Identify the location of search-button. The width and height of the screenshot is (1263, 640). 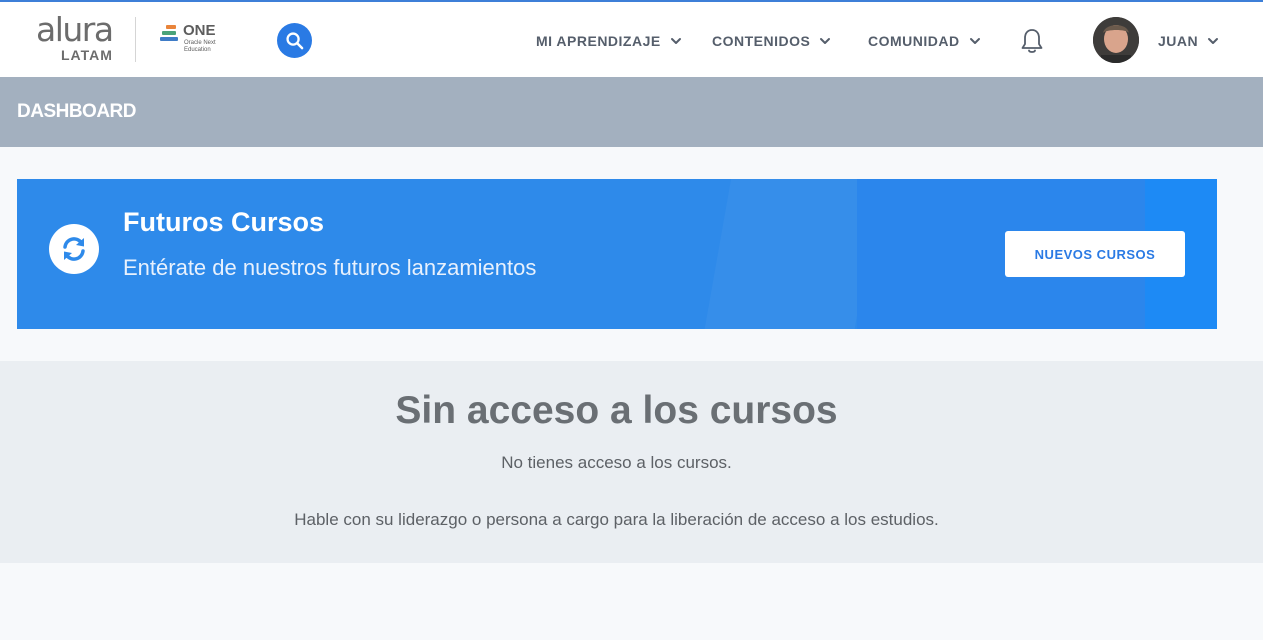
(294, 40).